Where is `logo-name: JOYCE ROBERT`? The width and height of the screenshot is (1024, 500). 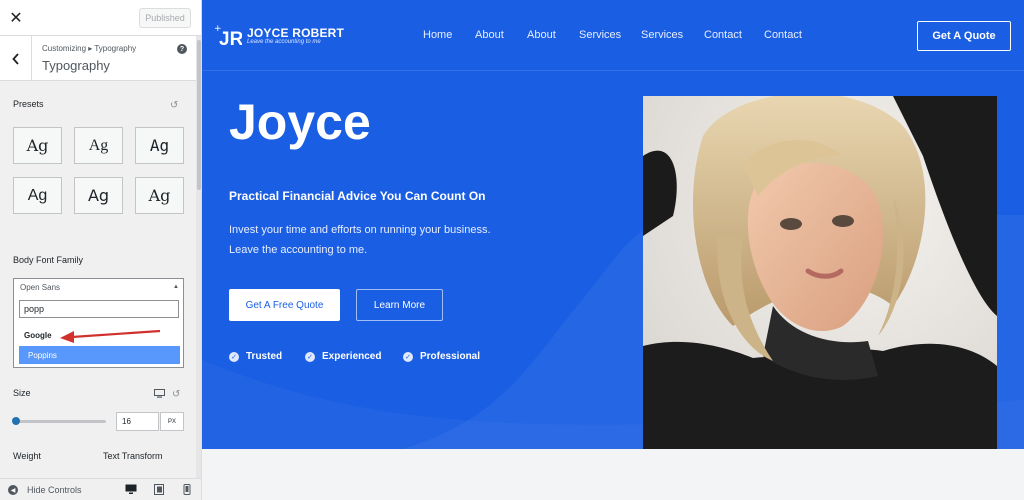 logo-name: JOYCE ROBERT is located at coordinates (295, 33).